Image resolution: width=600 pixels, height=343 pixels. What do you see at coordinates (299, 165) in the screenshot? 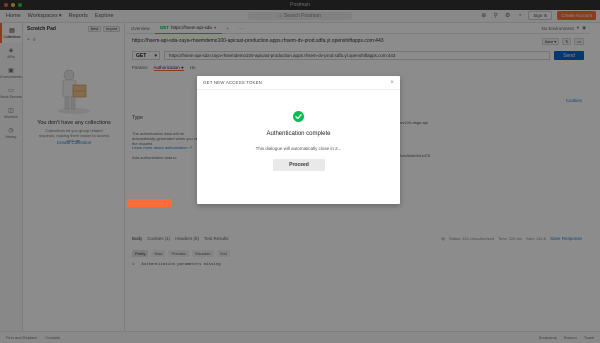
I see `proceed-button: Proceed` at bounding box center [299, 165].